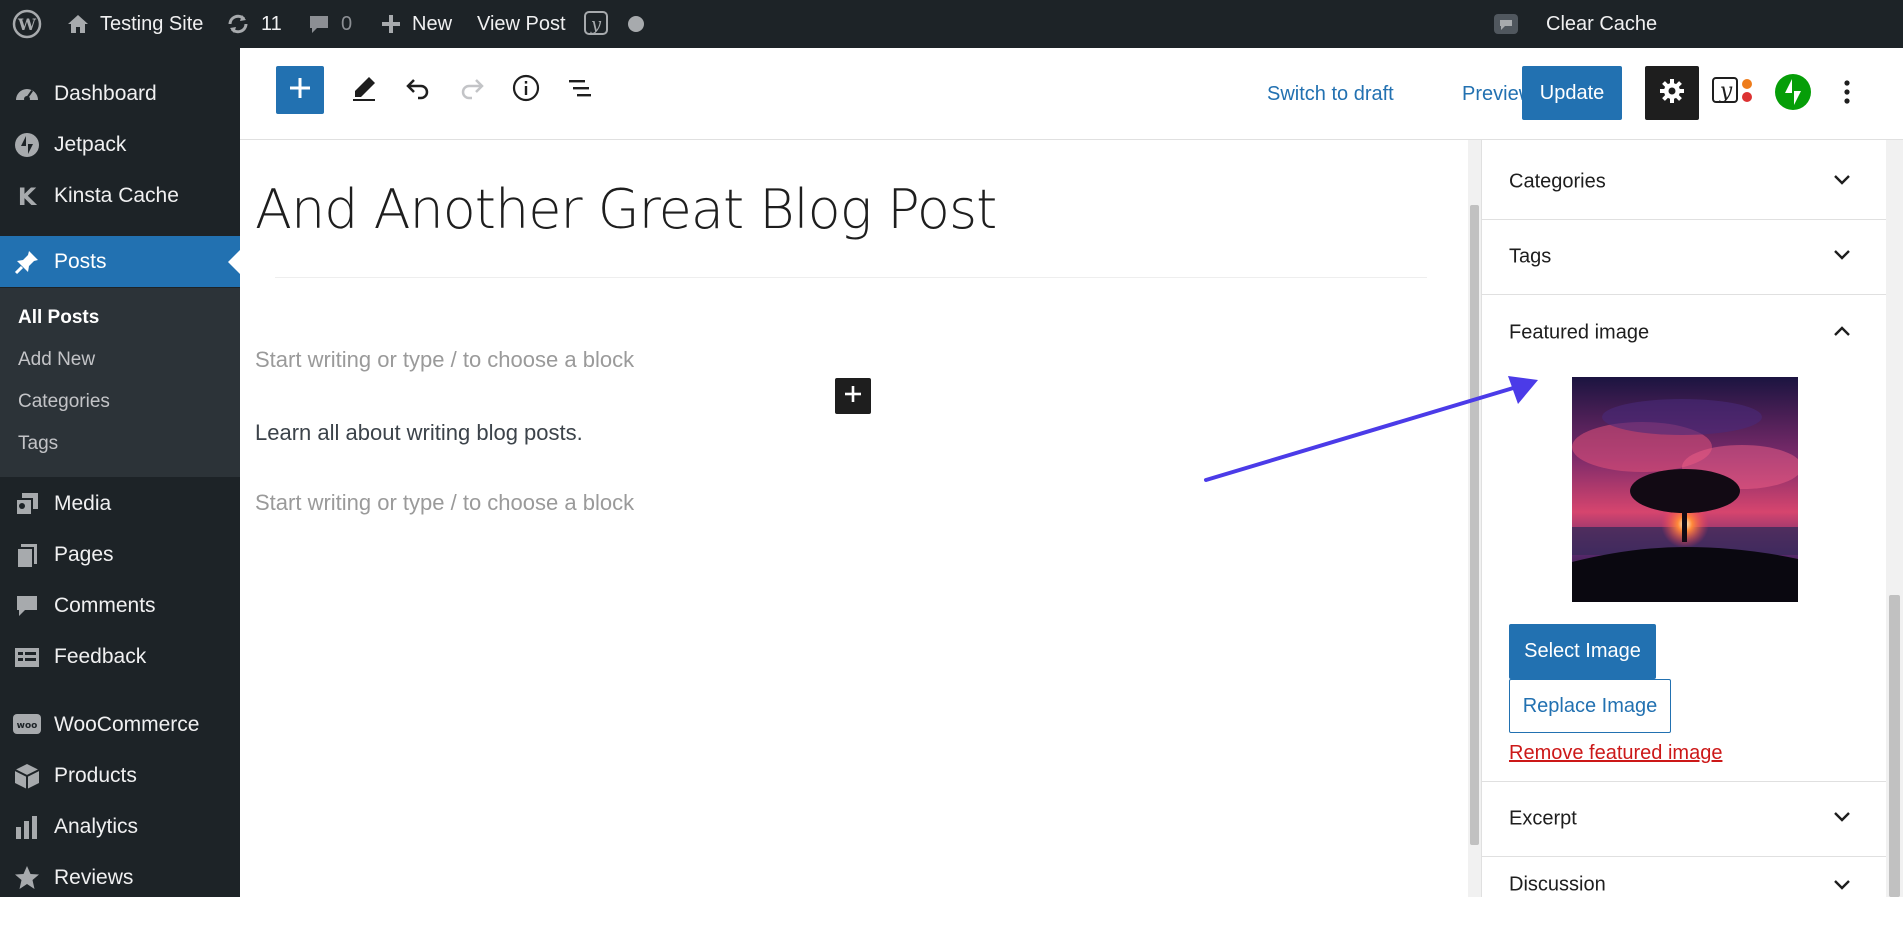 The height and width of the screenshot is (932, 1903). What do you see at coordinates (120, 554) in the screenshot?
I see `sidebar-item-pages: Pages` at bounding box center [120, 554].